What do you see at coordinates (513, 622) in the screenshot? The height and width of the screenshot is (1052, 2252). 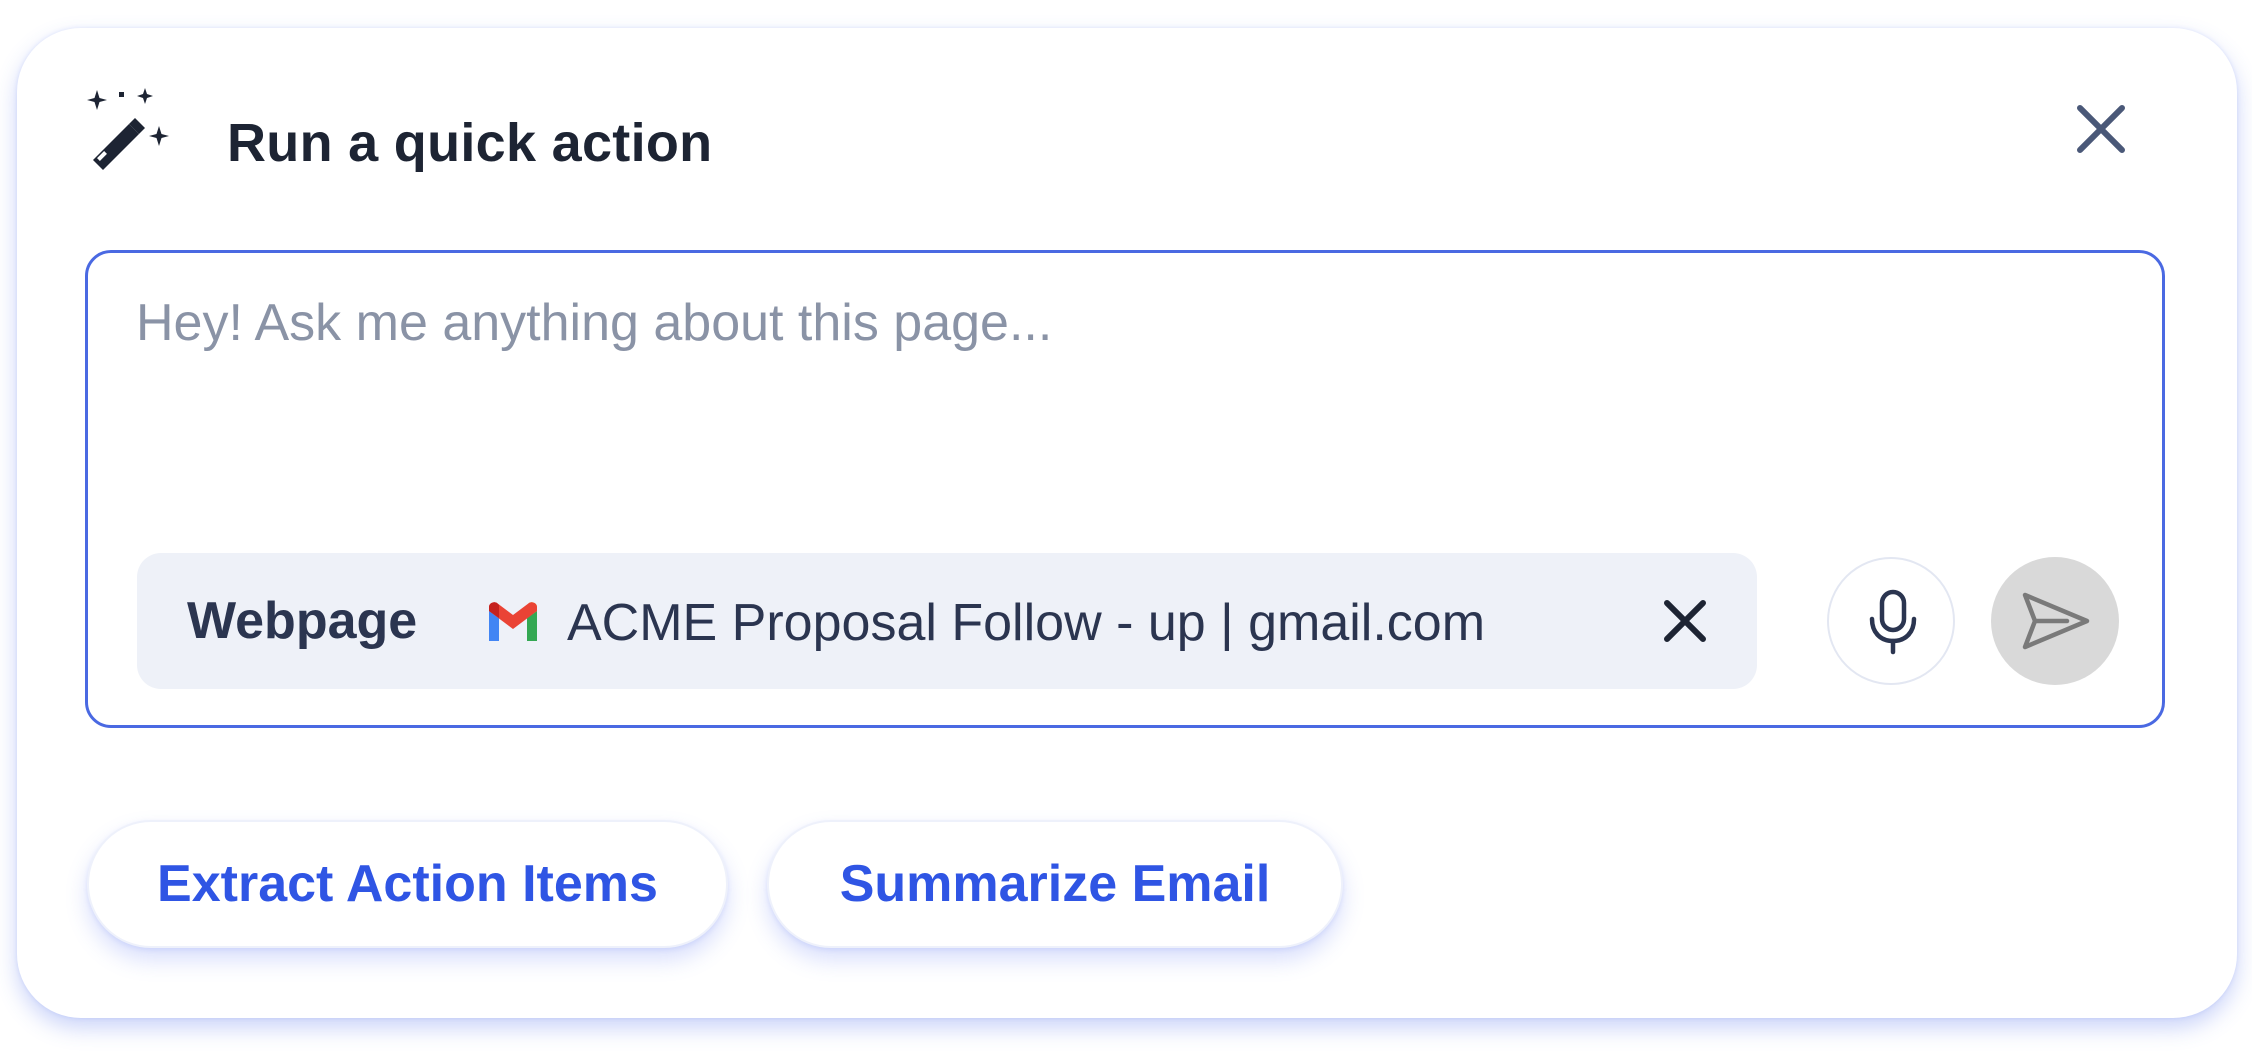 I see `gmail-icon` at bounding box center [513, 622].